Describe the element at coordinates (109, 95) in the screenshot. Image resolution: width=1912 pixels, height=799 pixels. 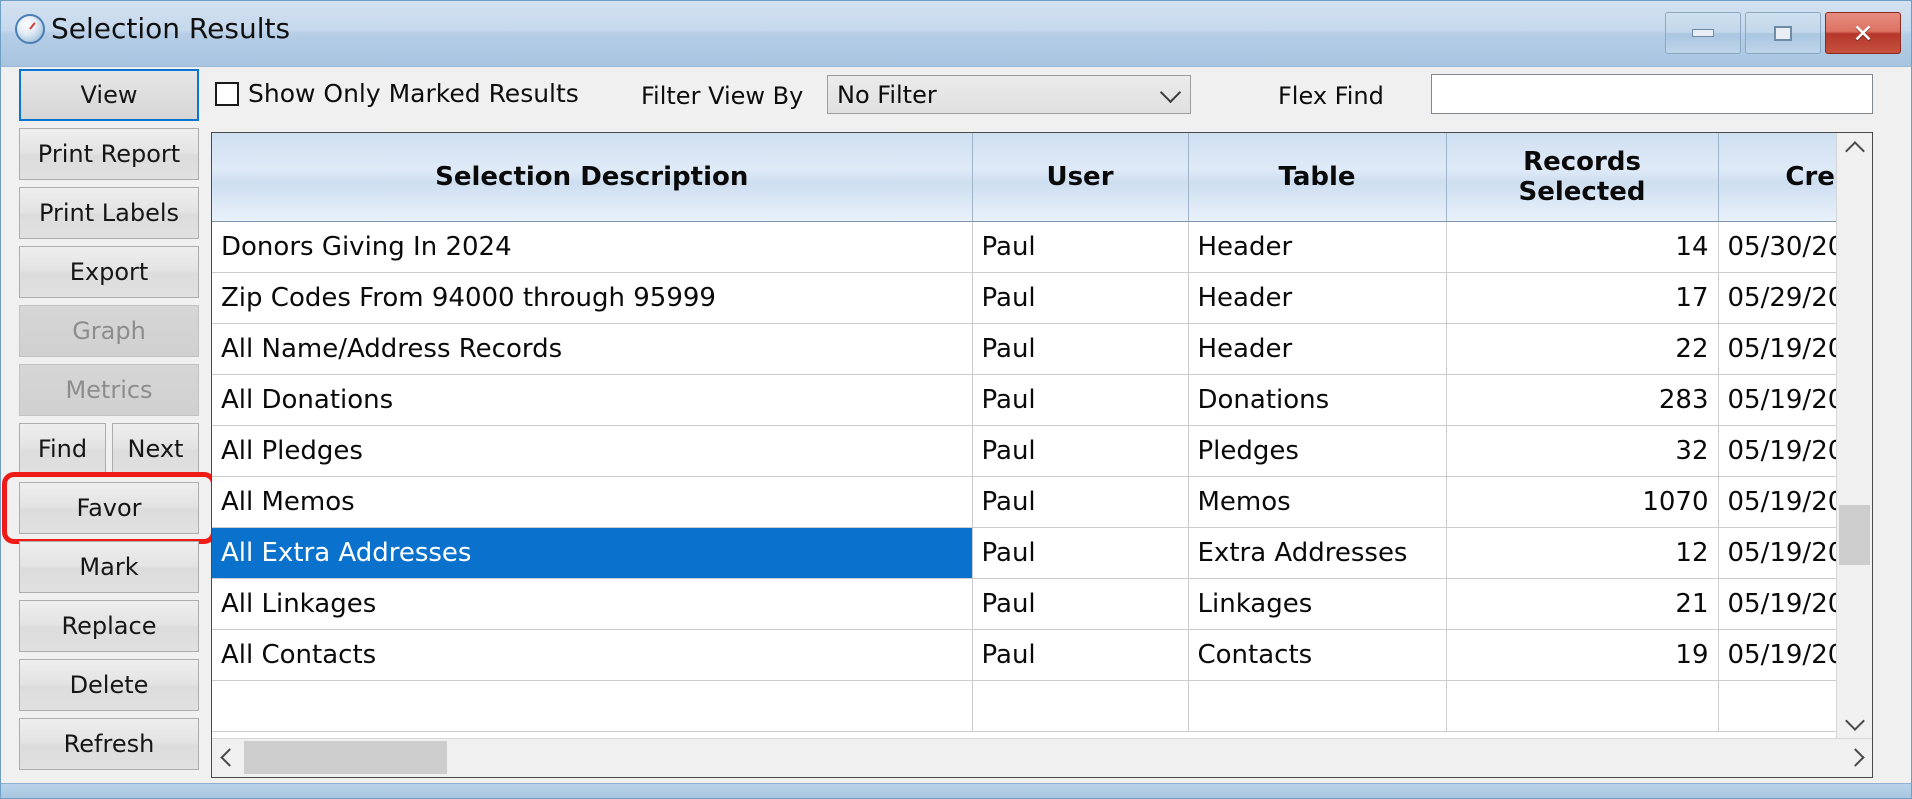
I see `view-button: View` at that location.